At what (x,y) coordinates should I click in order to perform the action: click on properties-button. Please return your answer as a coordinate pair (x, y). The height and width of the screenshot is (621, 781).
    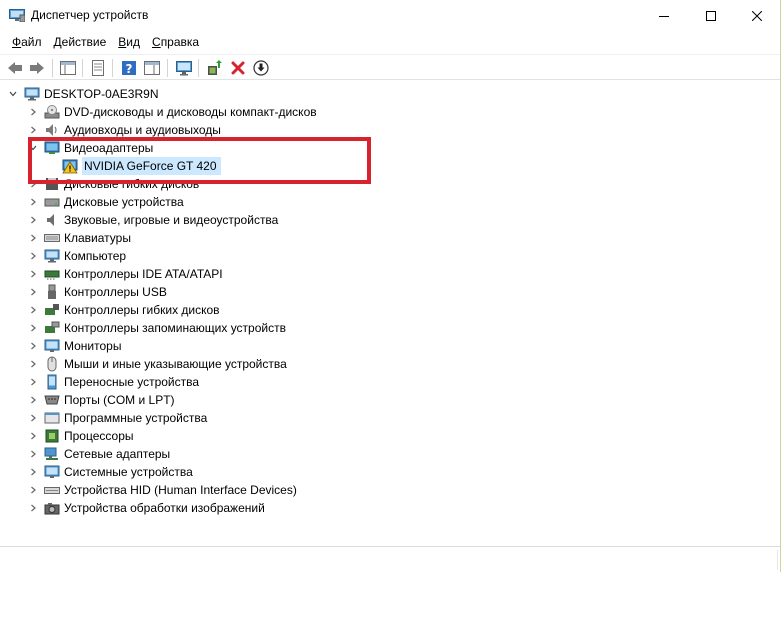
    Looking at the image, I should click on (98, 68).